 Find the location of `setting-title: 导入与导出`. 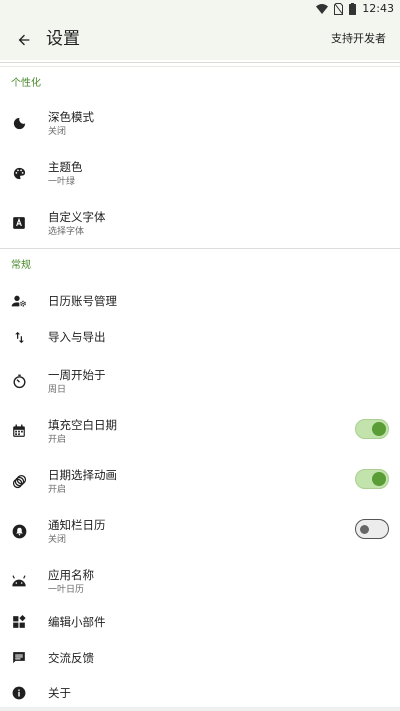

setting-title: 导入与导出 is located at coordinates (77, 337).